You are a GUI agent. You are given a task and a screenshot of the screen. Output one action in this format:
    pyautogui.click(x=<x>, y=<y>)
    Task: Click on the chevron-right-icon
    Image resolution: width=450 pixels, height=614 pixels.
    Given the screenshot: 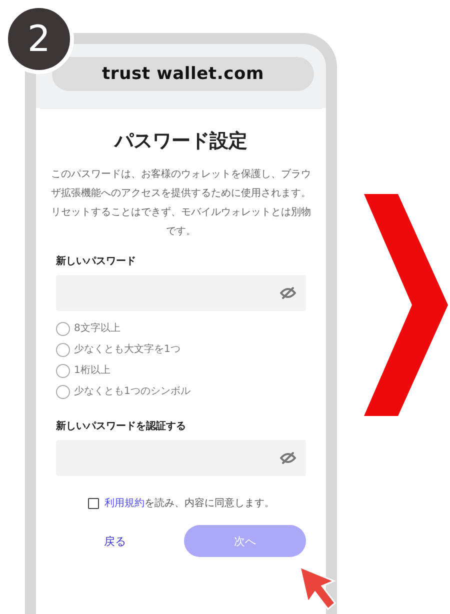 What is the action you would take?
    pyautogui.click(x=406, y=305)
    